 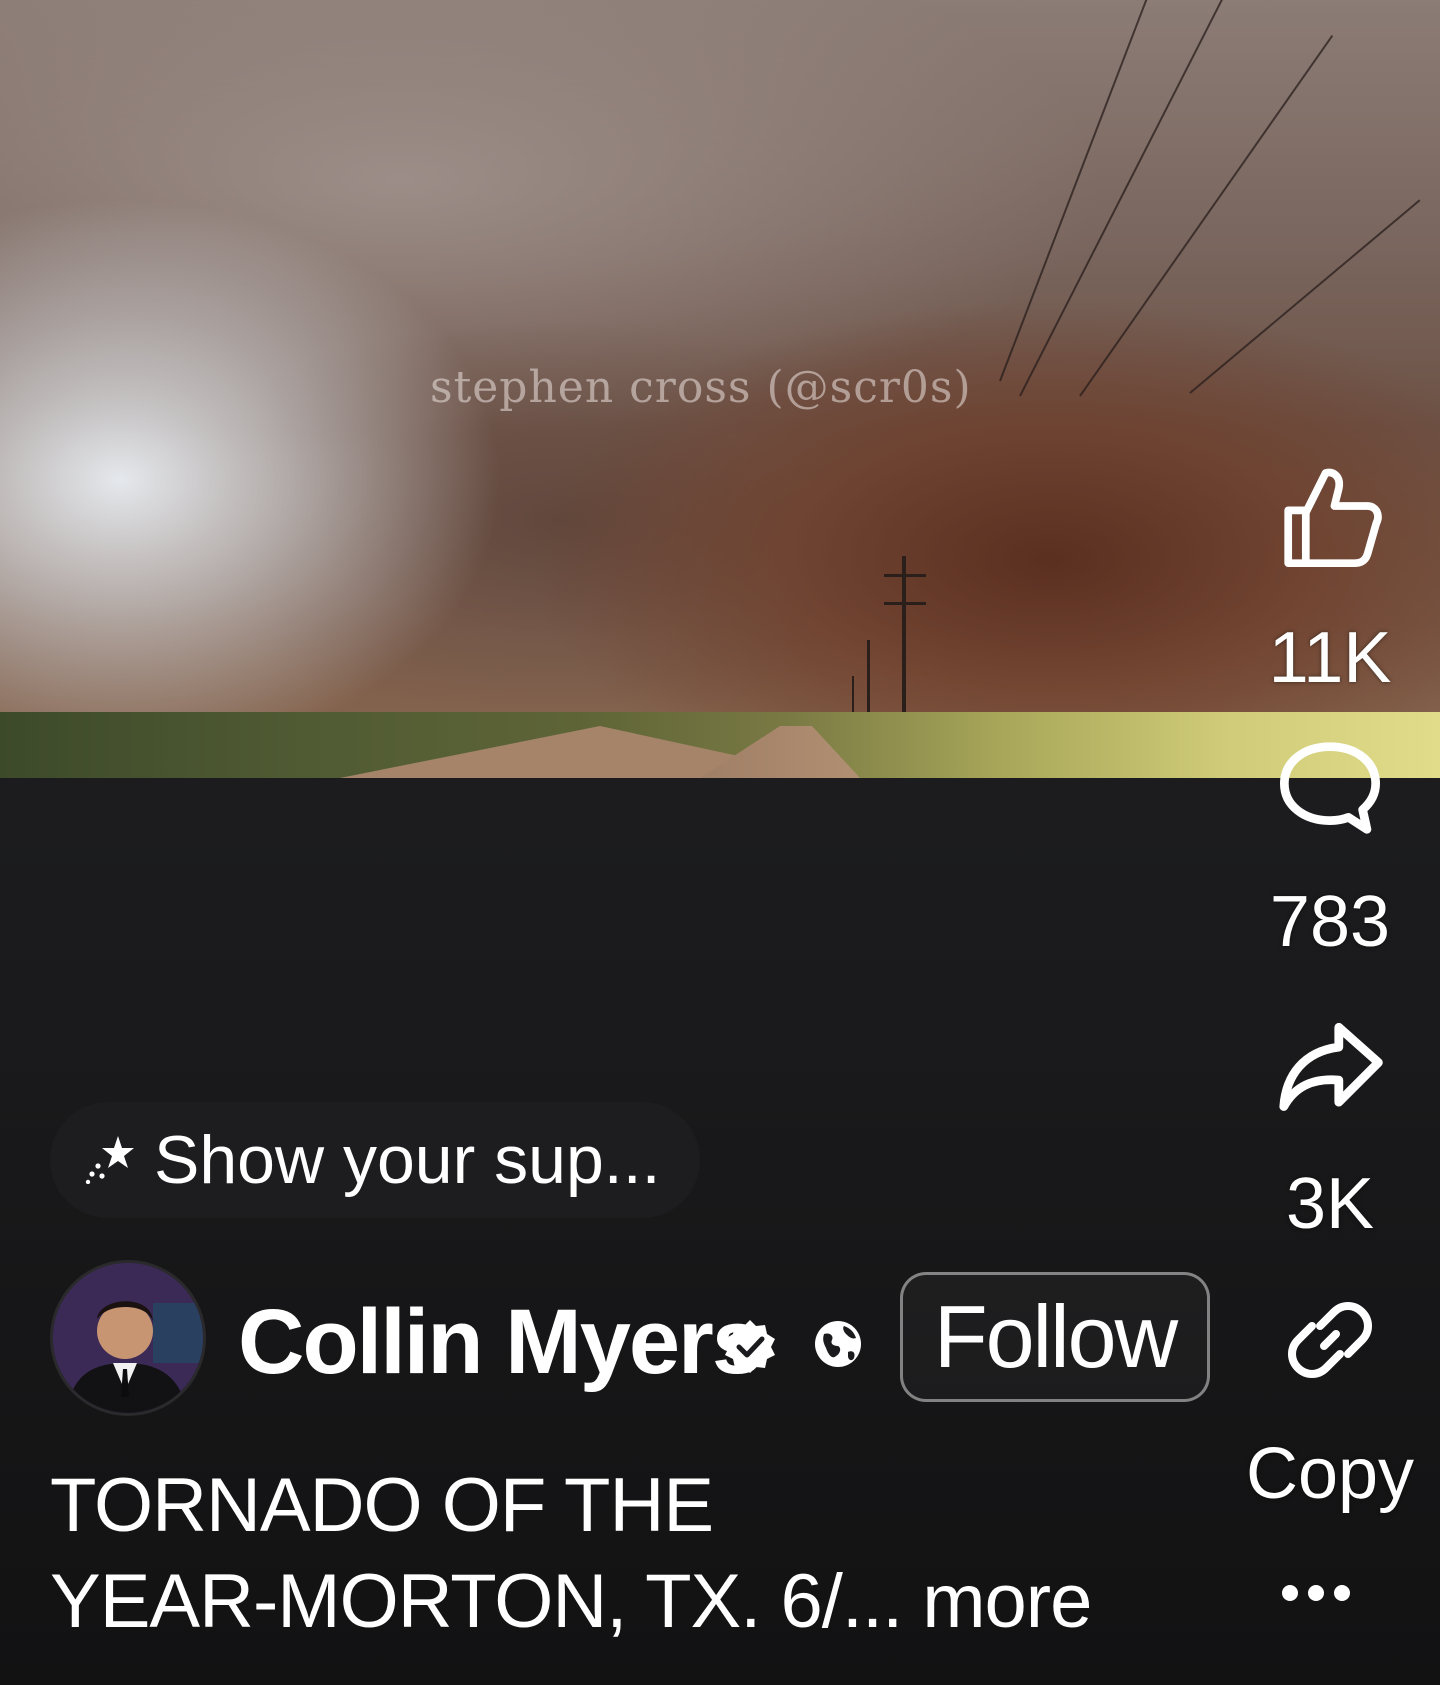 What do you see at coordinates (1330, 848) in the screenshot?
I see `comment-action: 783` at bounding box center [1330, 848].